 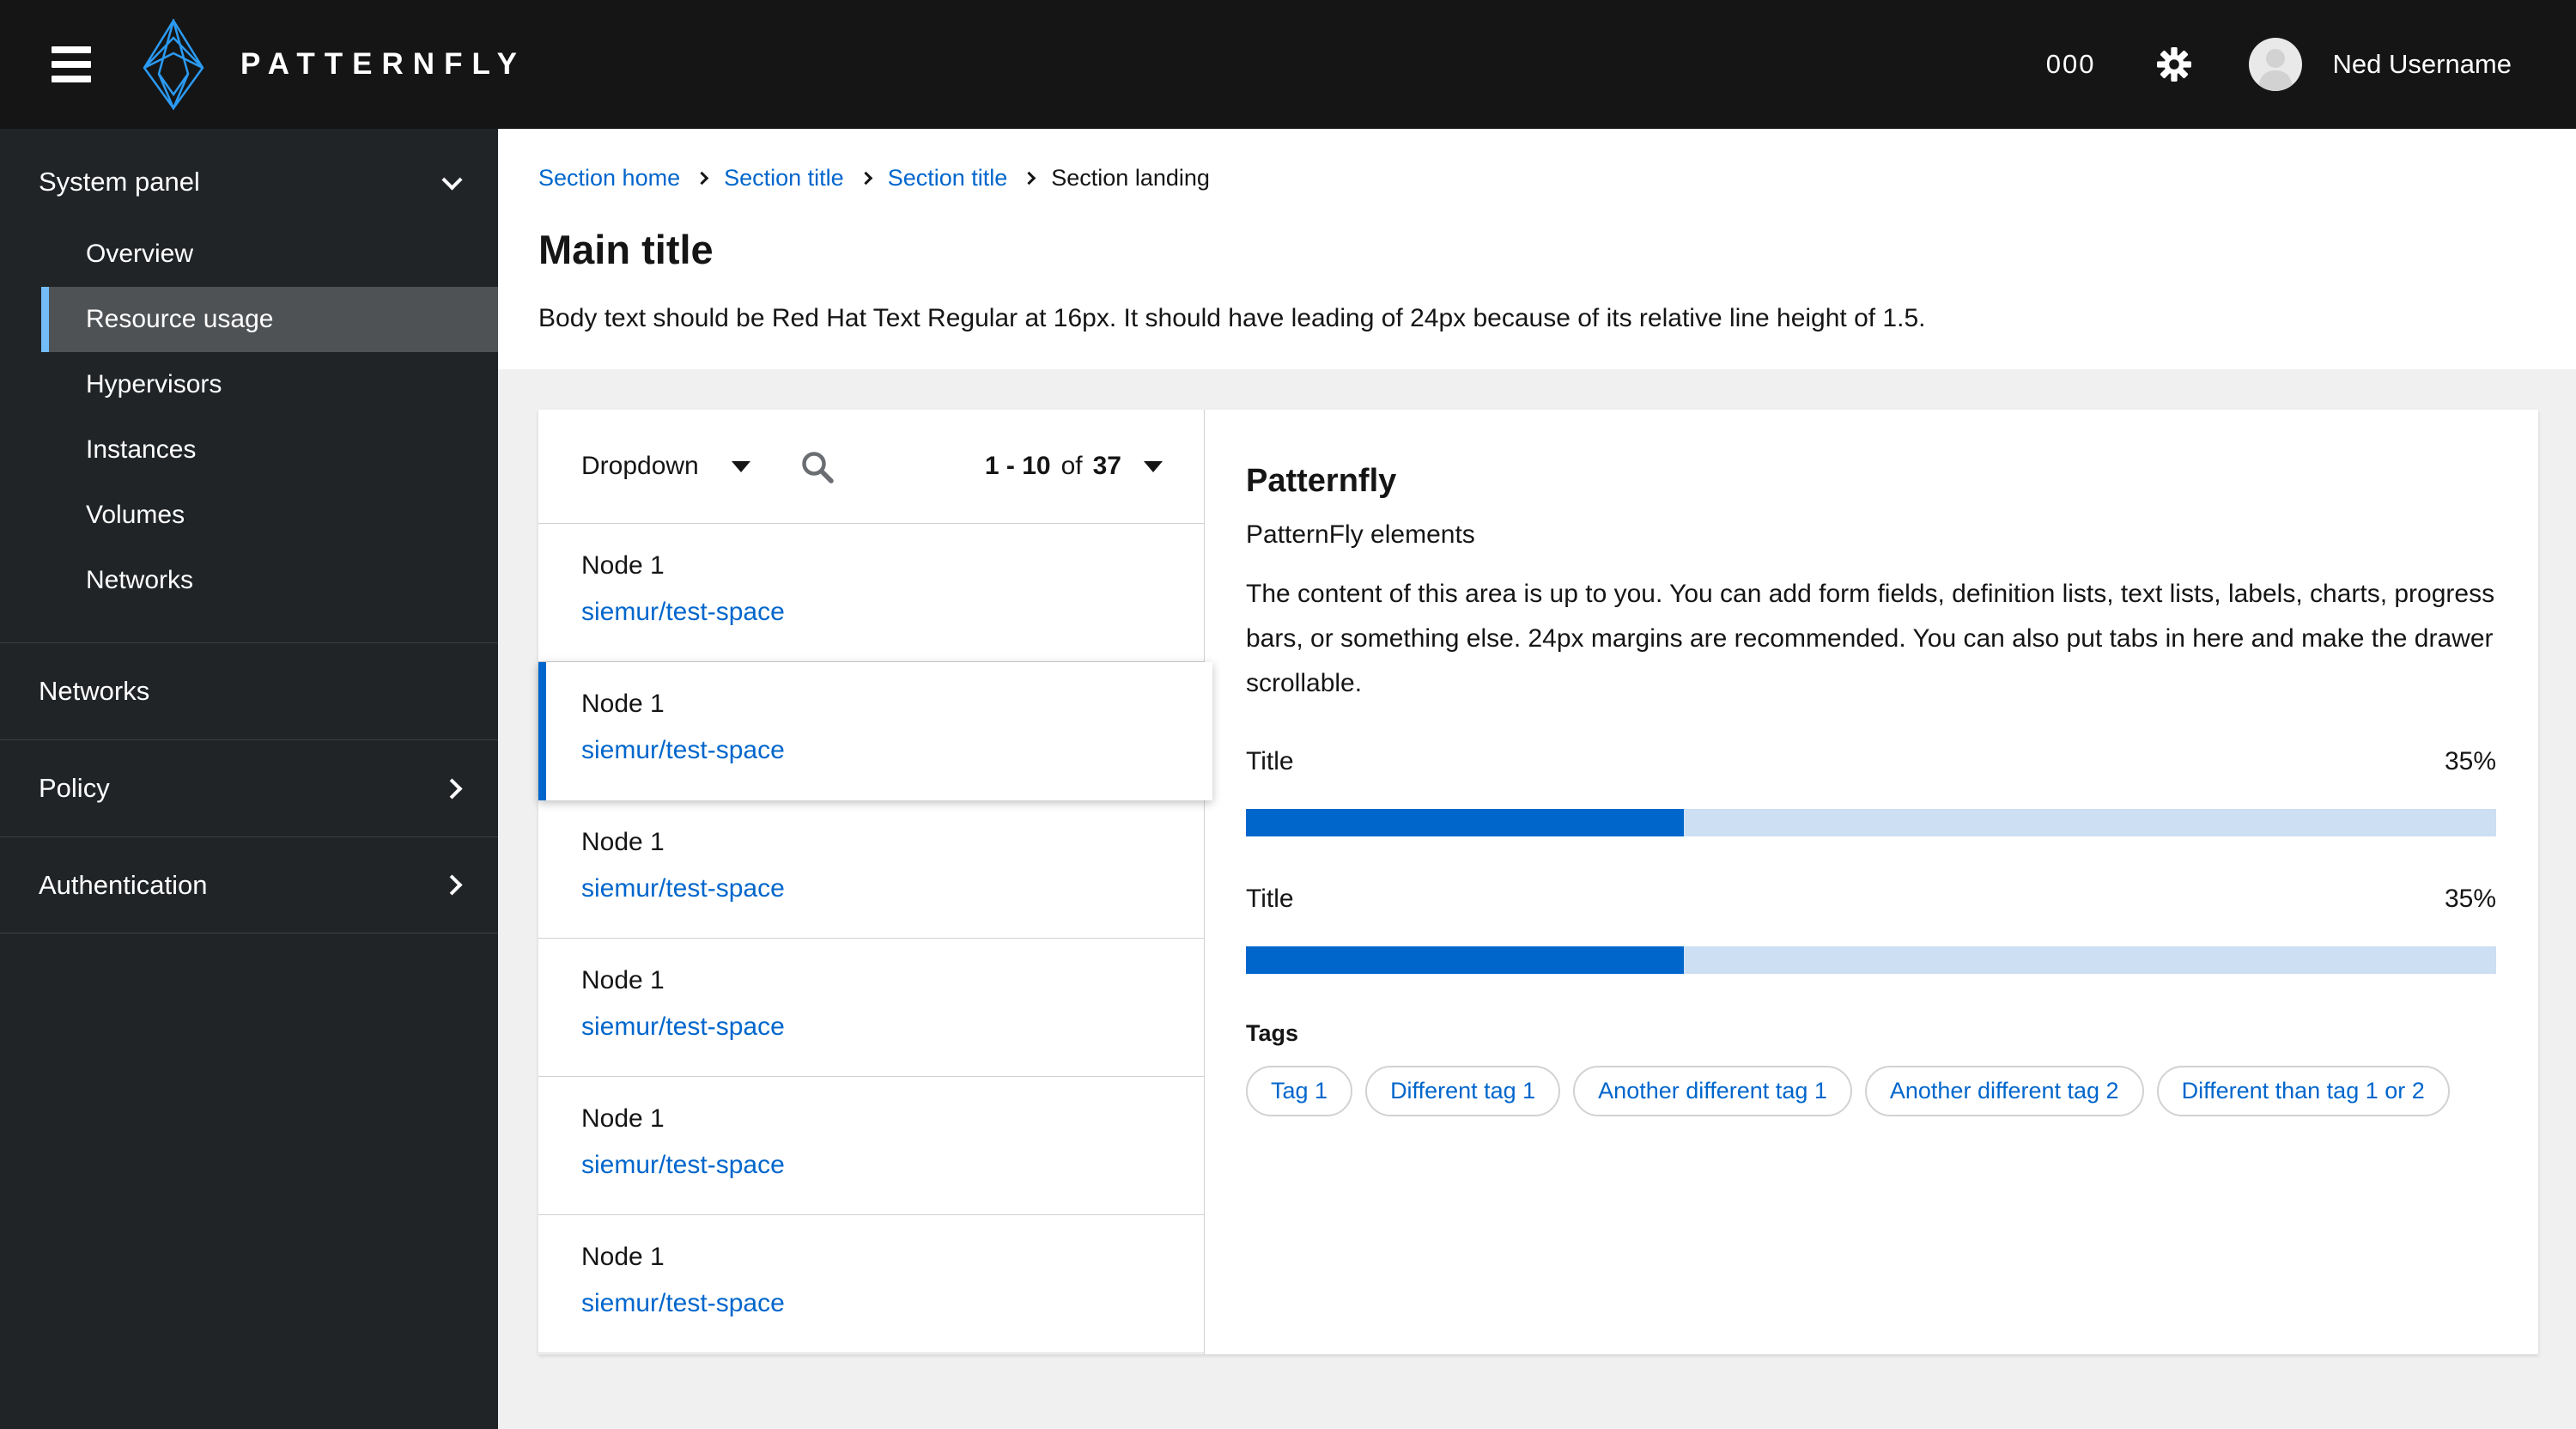 I want to click on sidebar-item-overview: Overview, so click(x=249, y=254).